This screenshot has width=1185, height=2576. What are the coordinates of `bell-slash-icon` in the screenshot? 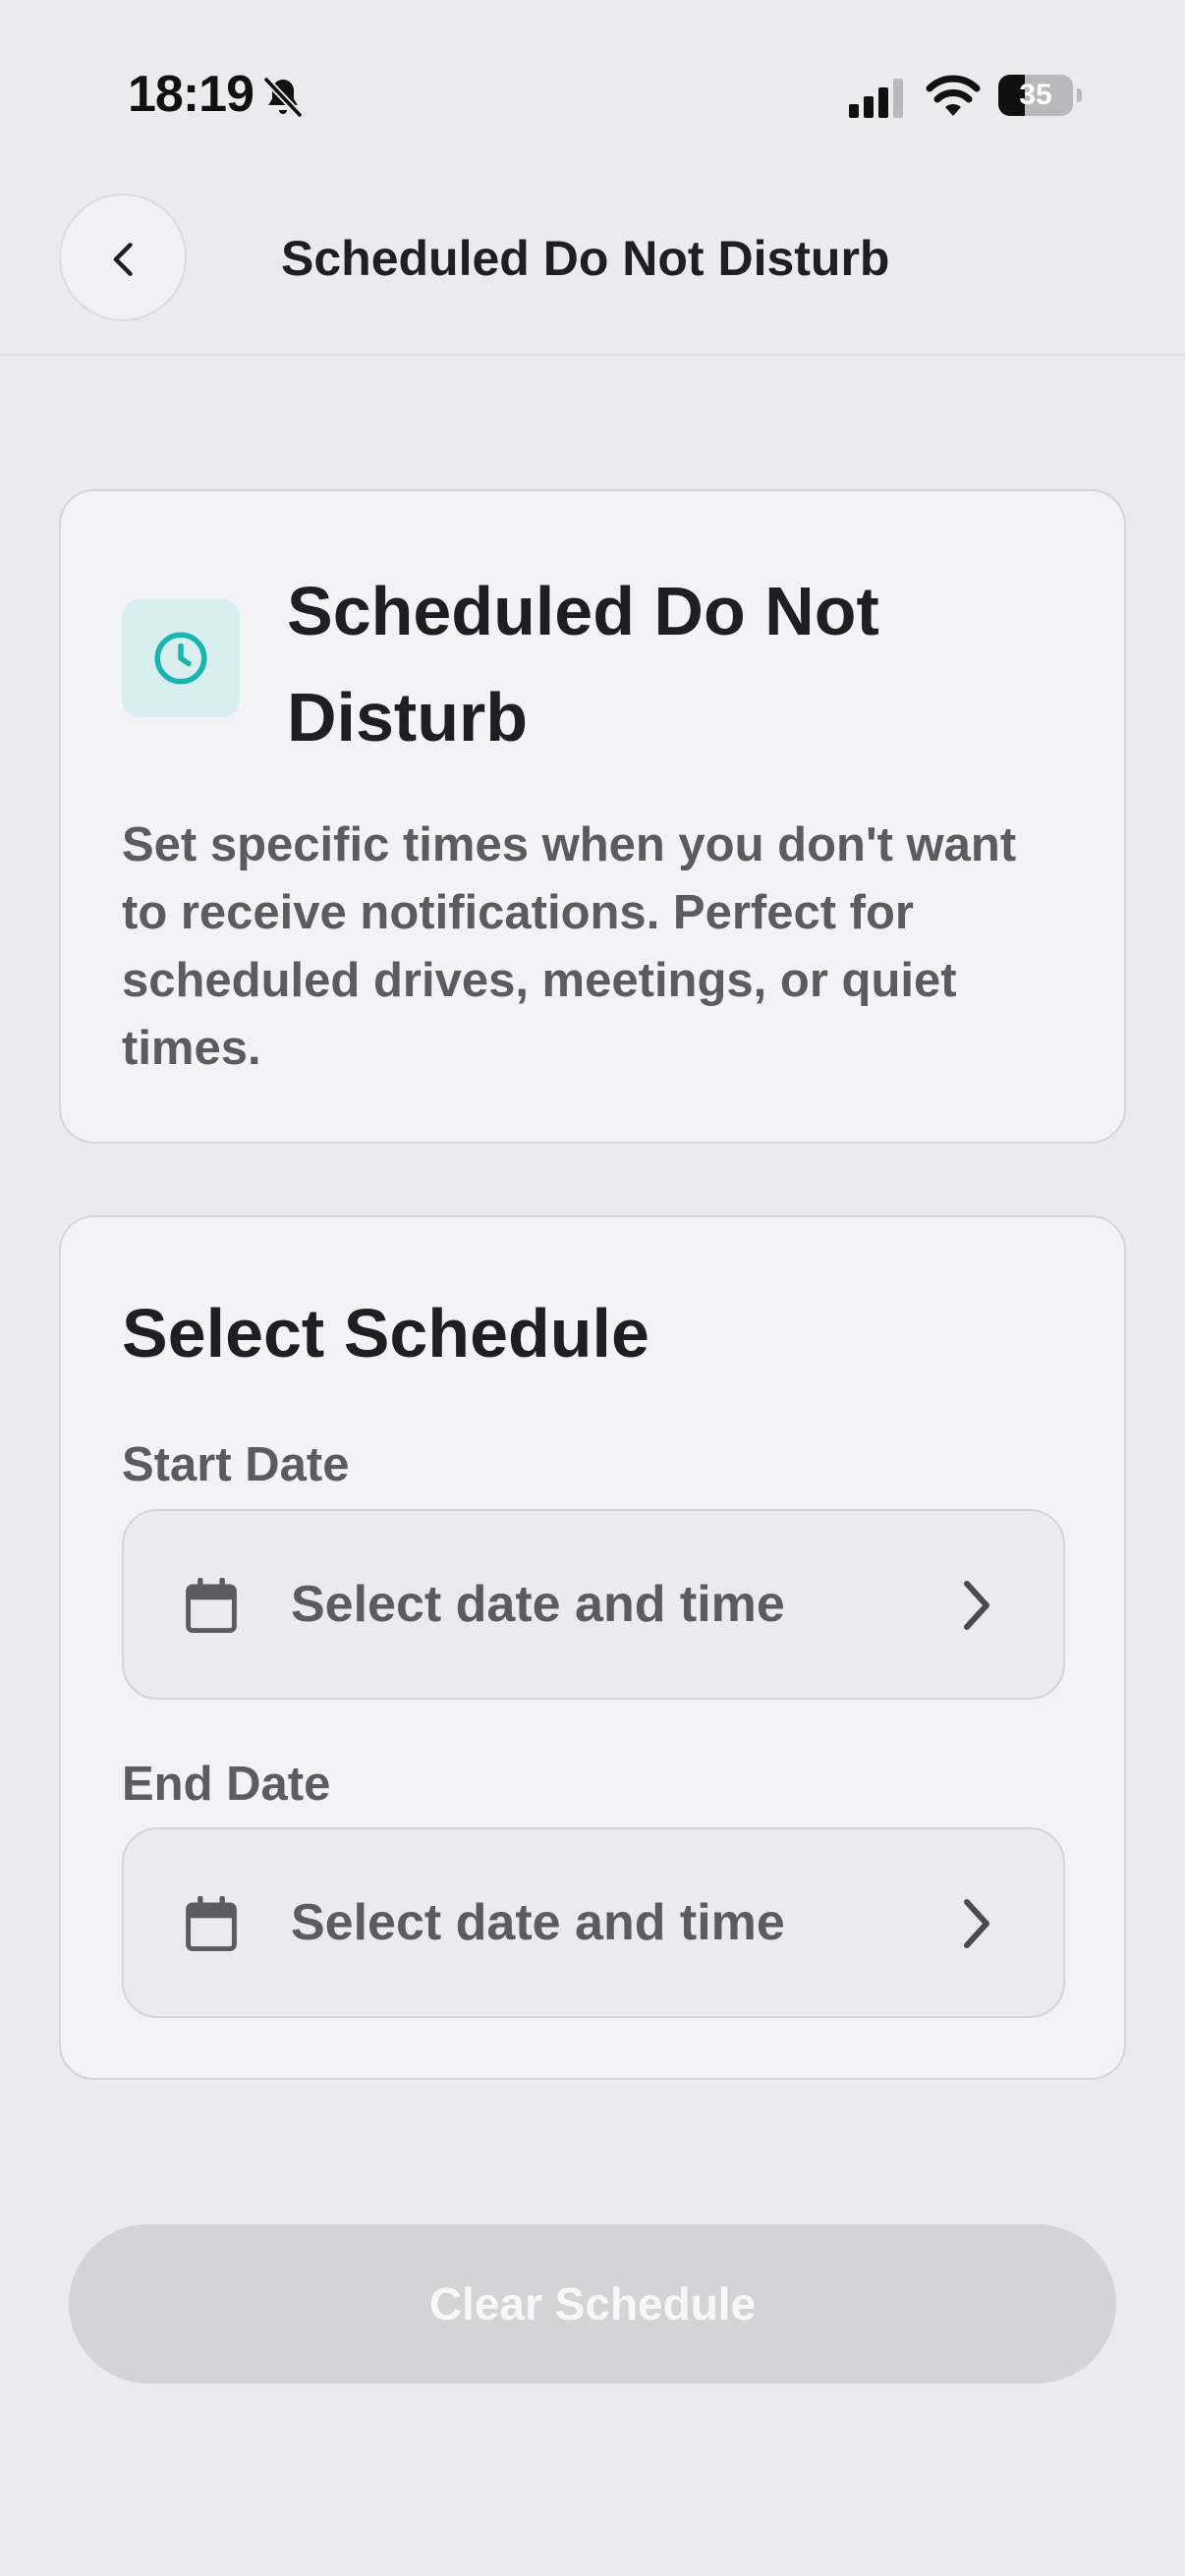 It's located at (283, 97).